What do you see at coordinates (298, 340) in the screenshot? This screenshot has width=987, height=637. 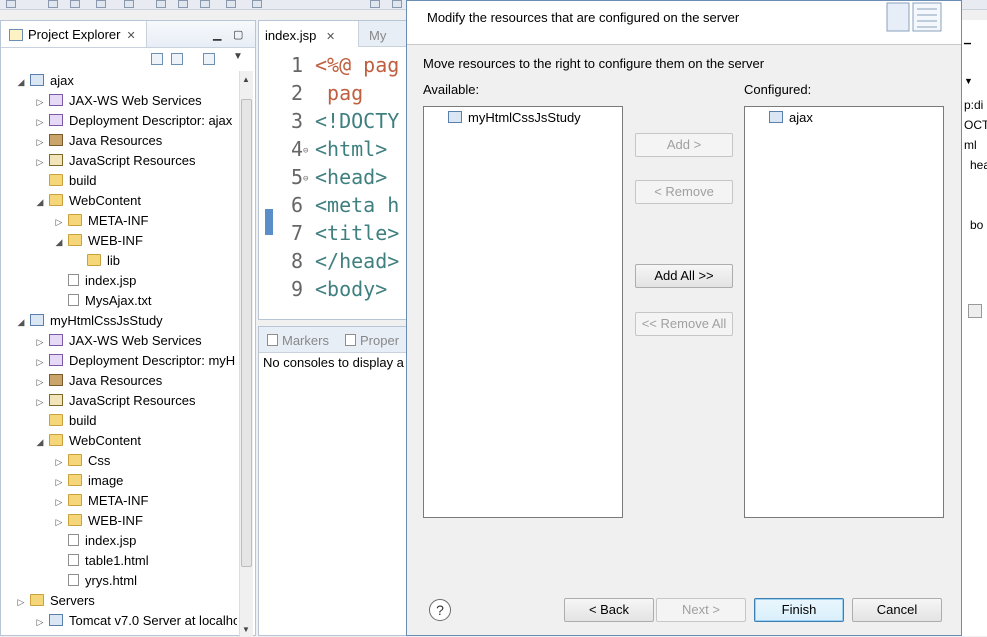 I see `tab-markers: Markers` at bounding box center [298, 340].